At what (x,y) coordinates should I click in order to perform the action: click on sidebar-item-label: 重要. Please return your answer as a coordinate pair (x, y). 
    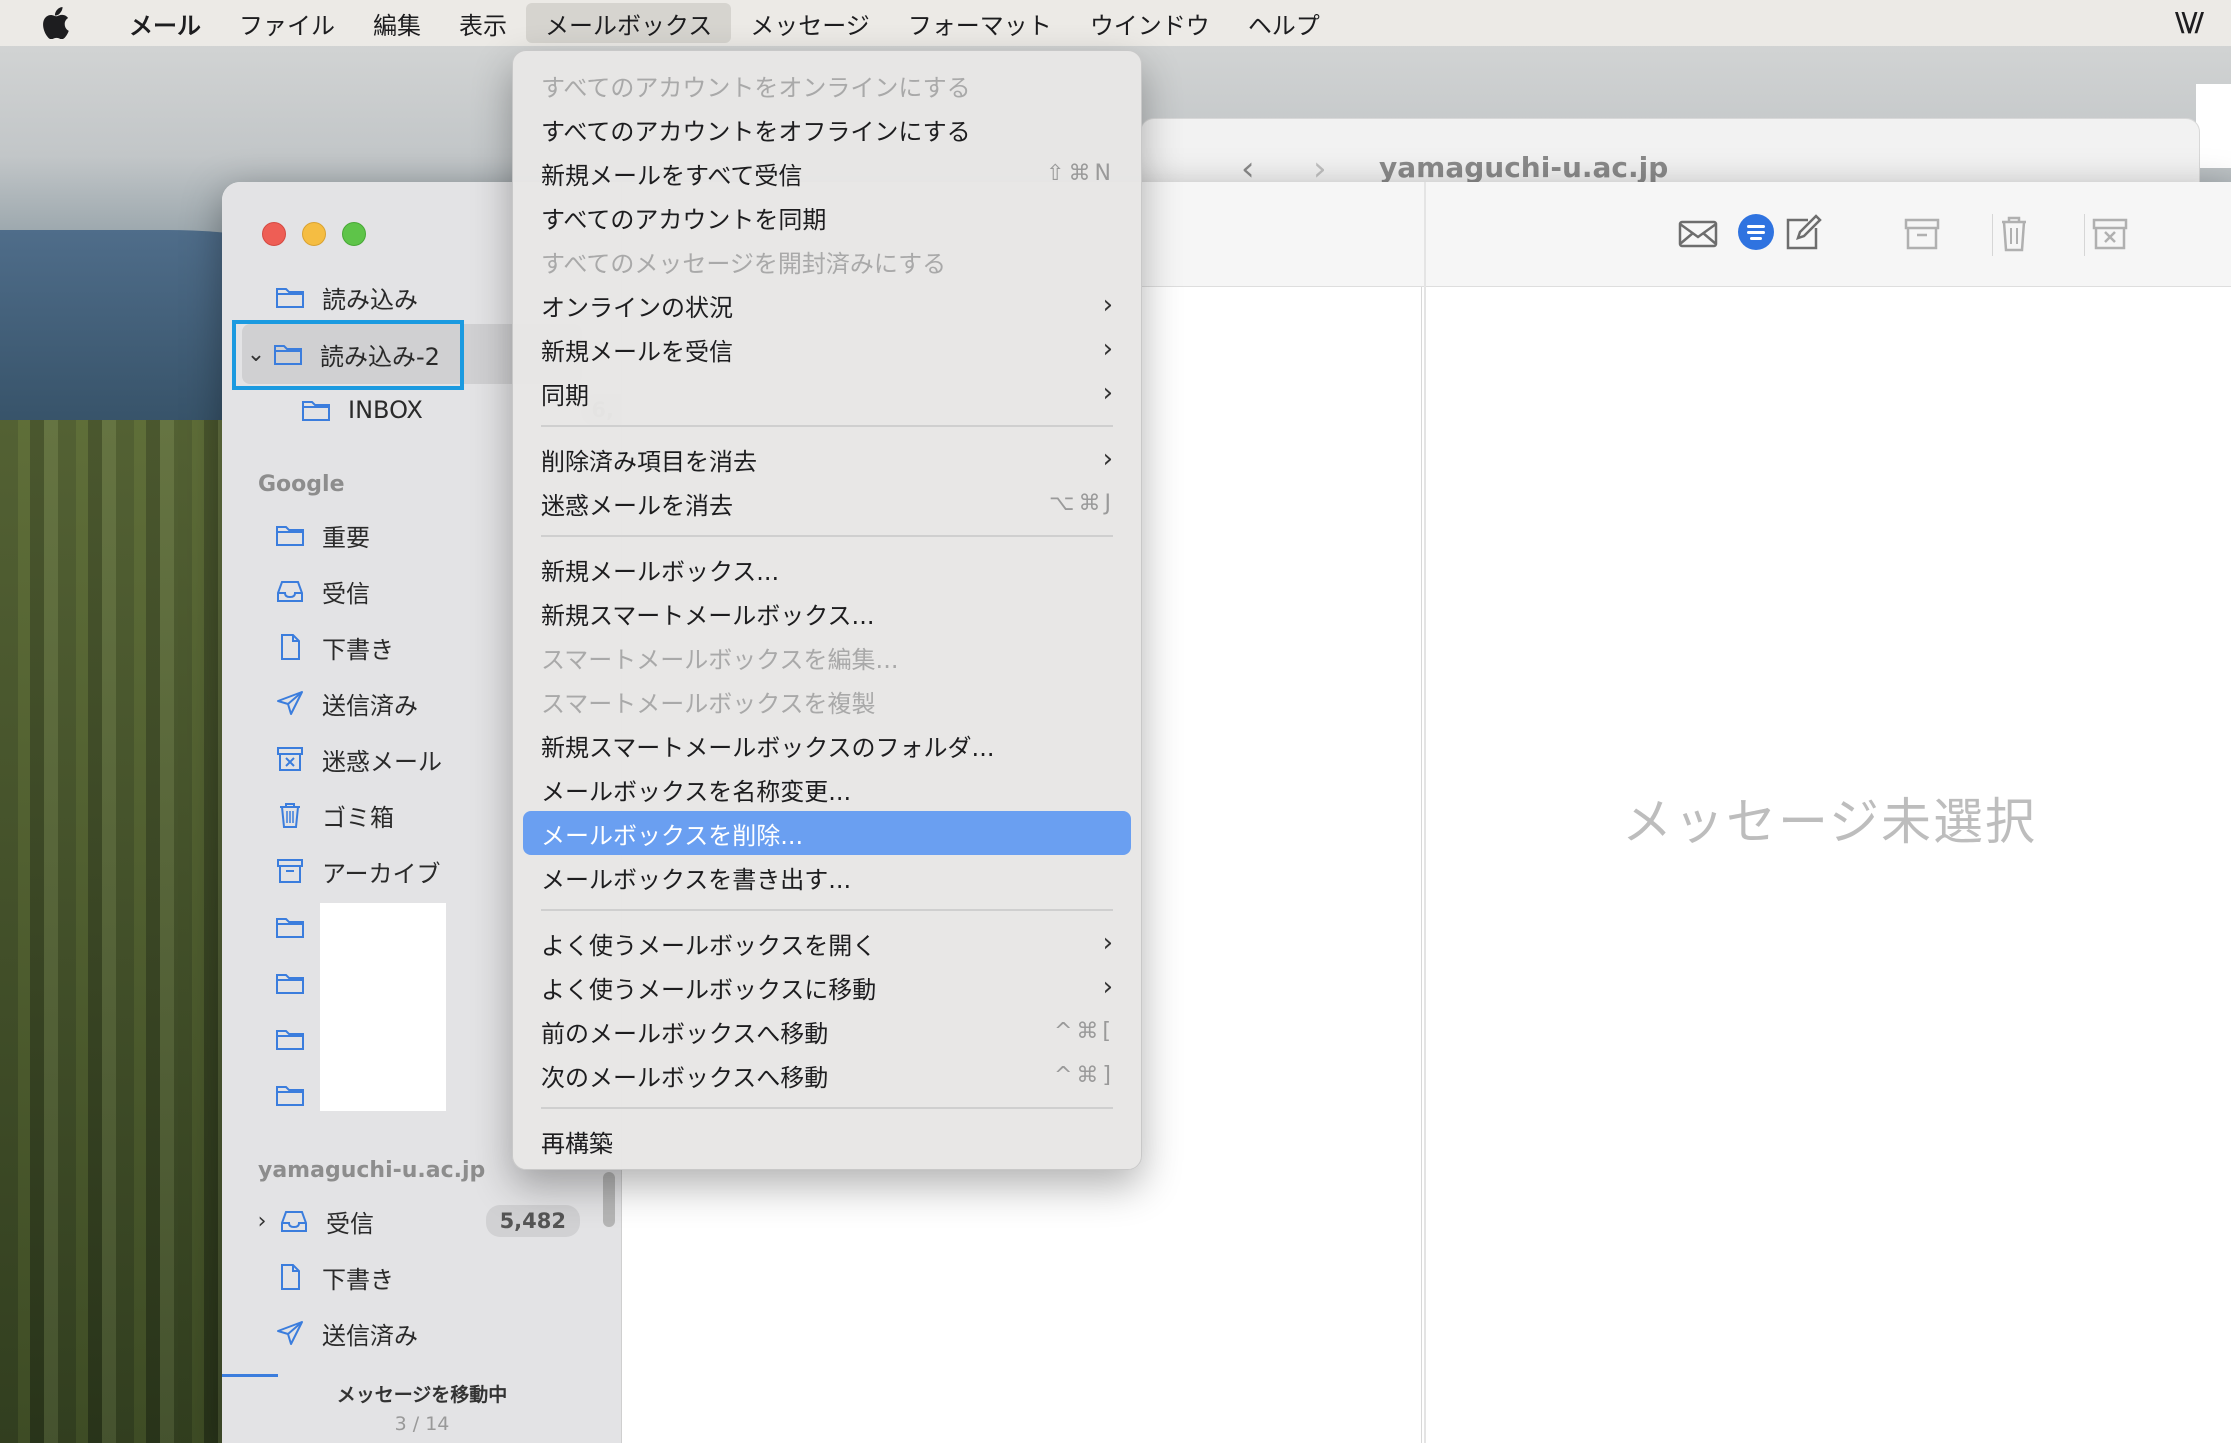
    Looking at the image, I should click on (346, 537).